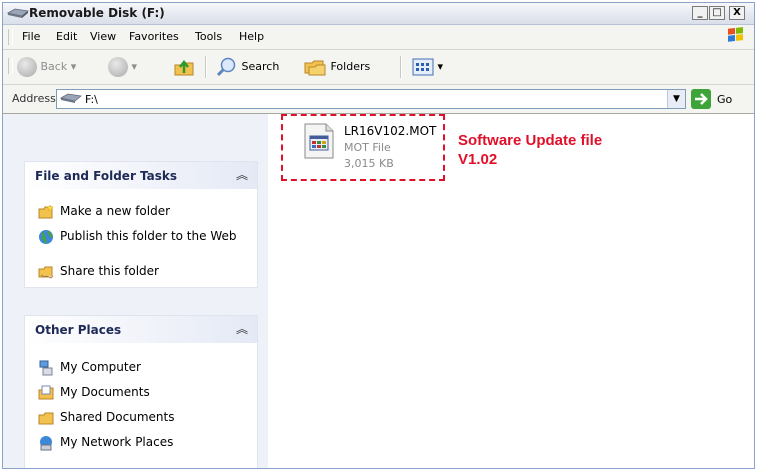 The height and width of the screenshot is (471, 759). Describe the element at coordinates (10, 37) in the screenshot. I see `menu-grip` at that location.